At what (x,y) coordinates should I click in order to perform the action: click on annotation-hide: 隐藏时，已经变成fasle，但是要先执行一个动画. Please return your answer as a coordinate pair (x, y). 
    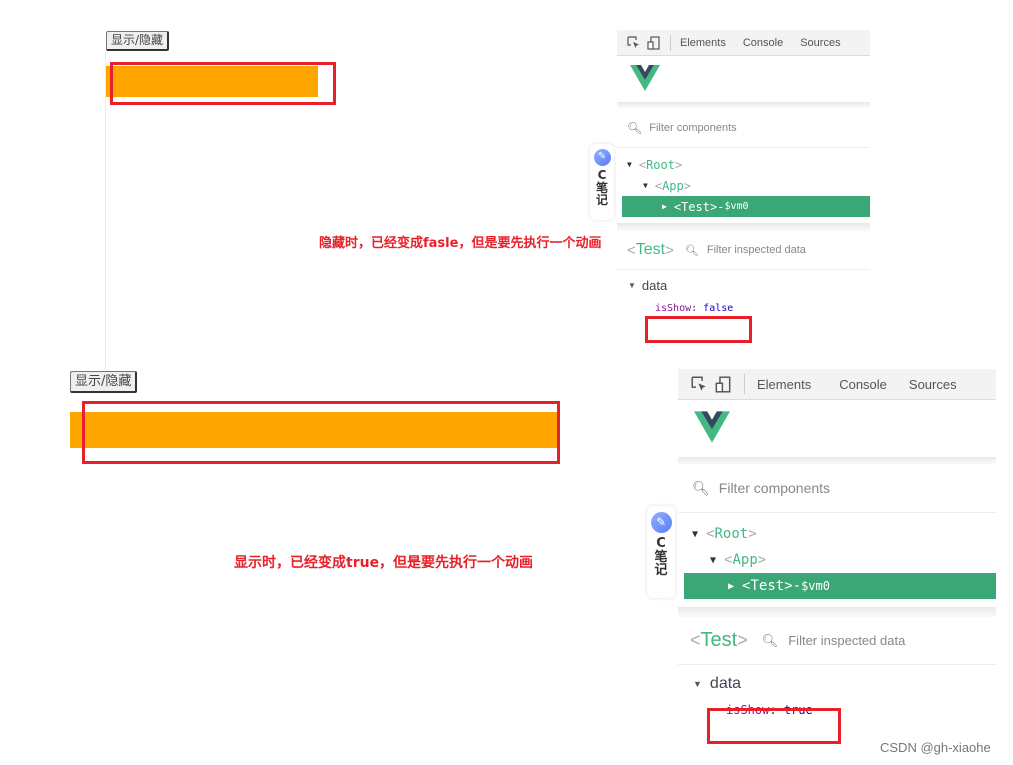
    Looking at the image, I should click on (460, 243).